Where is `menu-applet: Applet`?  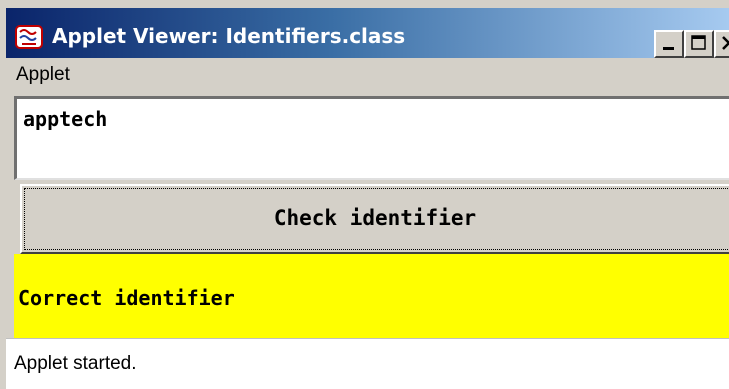
menu-applet: Applet is located at coordinates (43, 75).